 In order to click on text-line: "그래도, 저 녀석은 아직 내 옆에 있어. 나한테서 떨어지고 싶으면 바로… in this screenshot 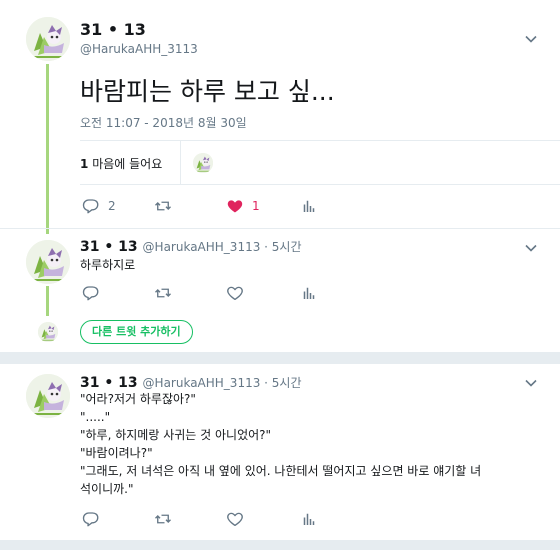, I will do `click(281, 471)`.